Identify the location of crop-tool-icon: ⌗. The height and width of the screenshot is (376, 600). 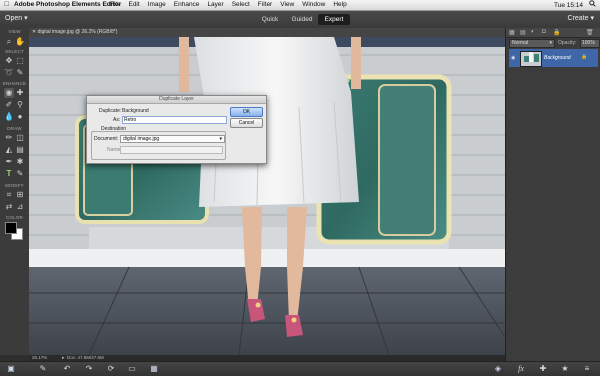
(9, 195).